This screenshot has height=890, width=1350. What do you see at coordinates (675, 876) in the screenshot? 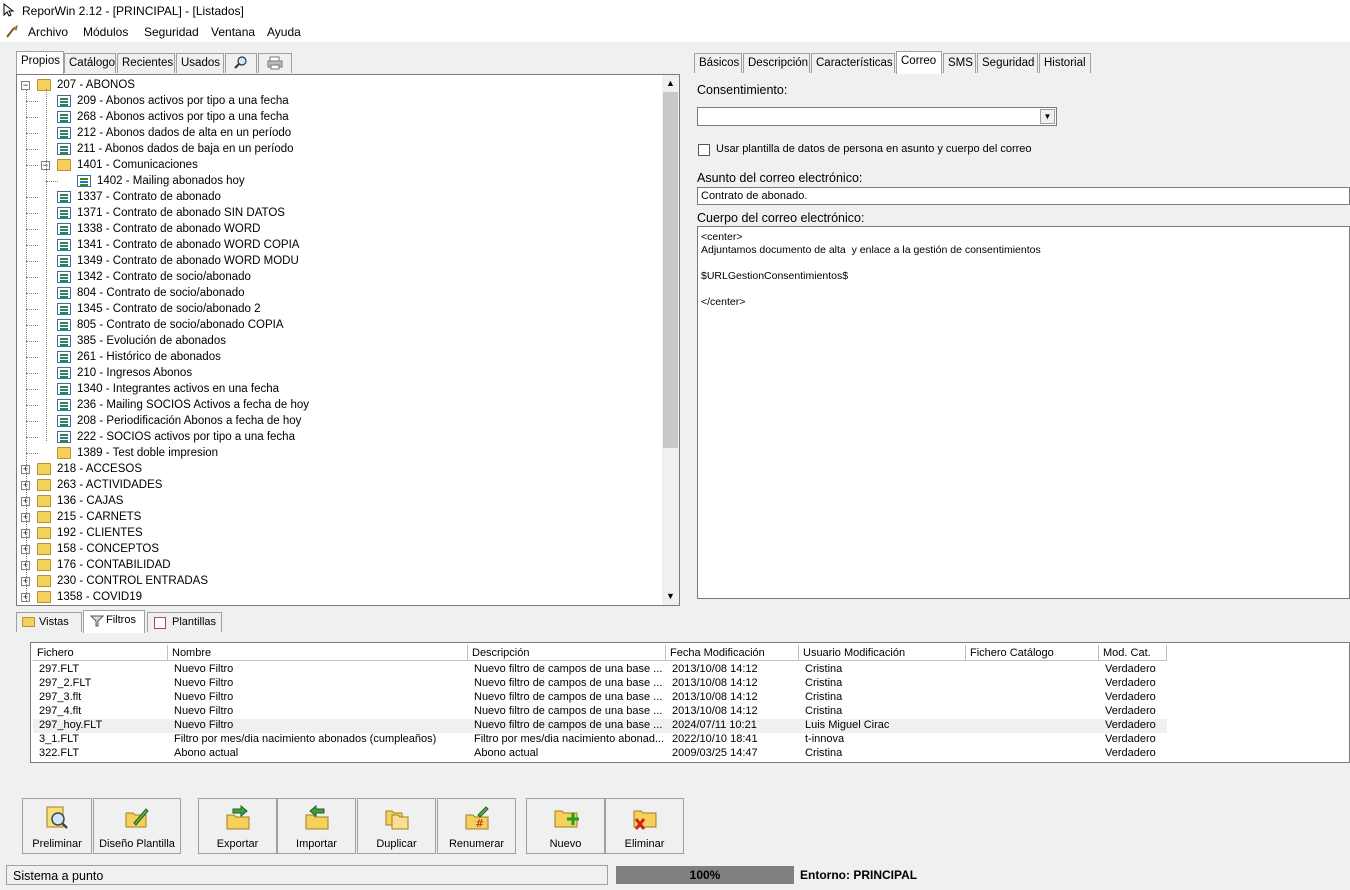
I see `status-bar: Sistema a punto 100% Entorno: PRINCIPAL` at bounding box center [675, 876].